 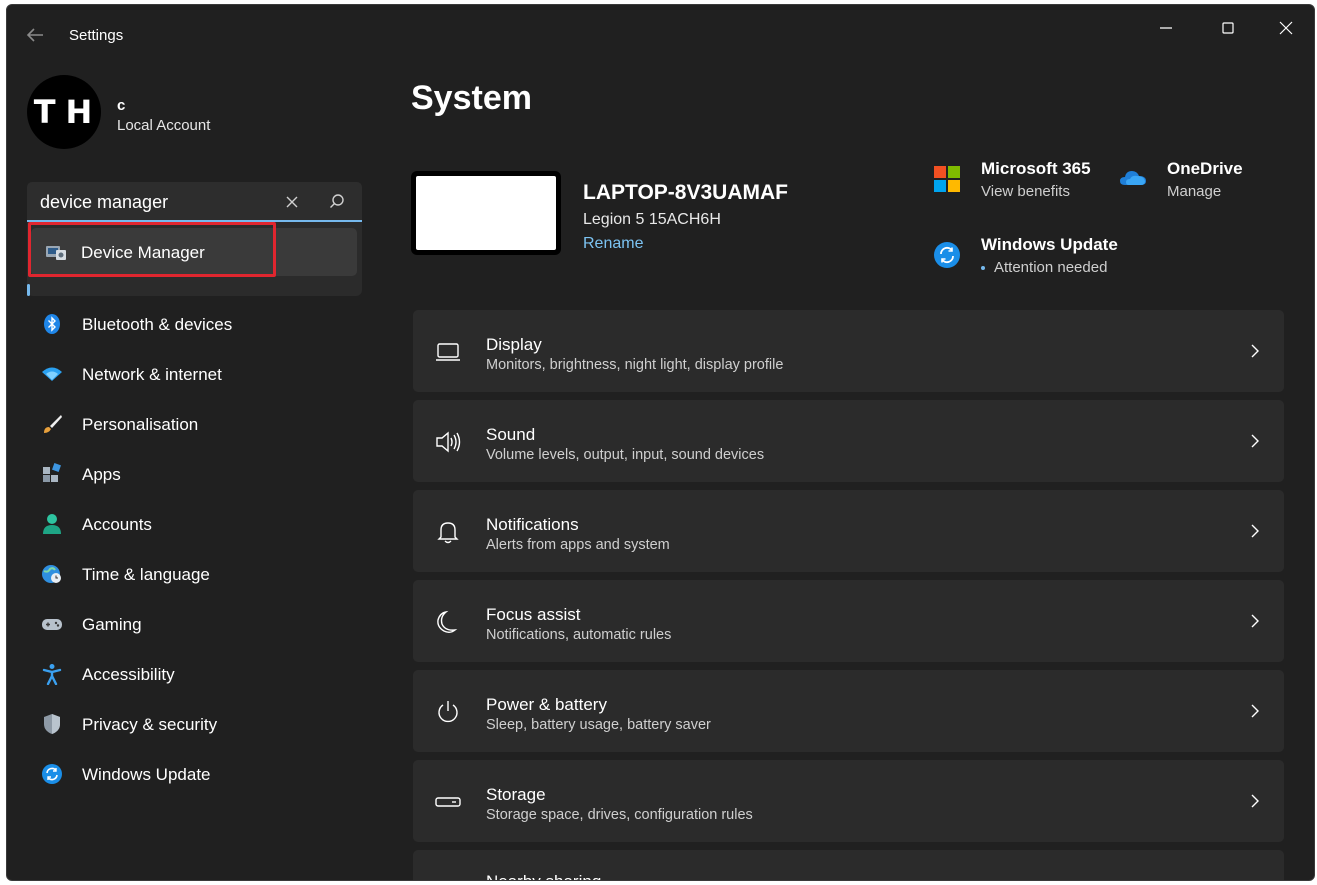 I want to click on sidebar-item-bluetooth-devices: Bluetooth & devices, so click(x=197, y=324).